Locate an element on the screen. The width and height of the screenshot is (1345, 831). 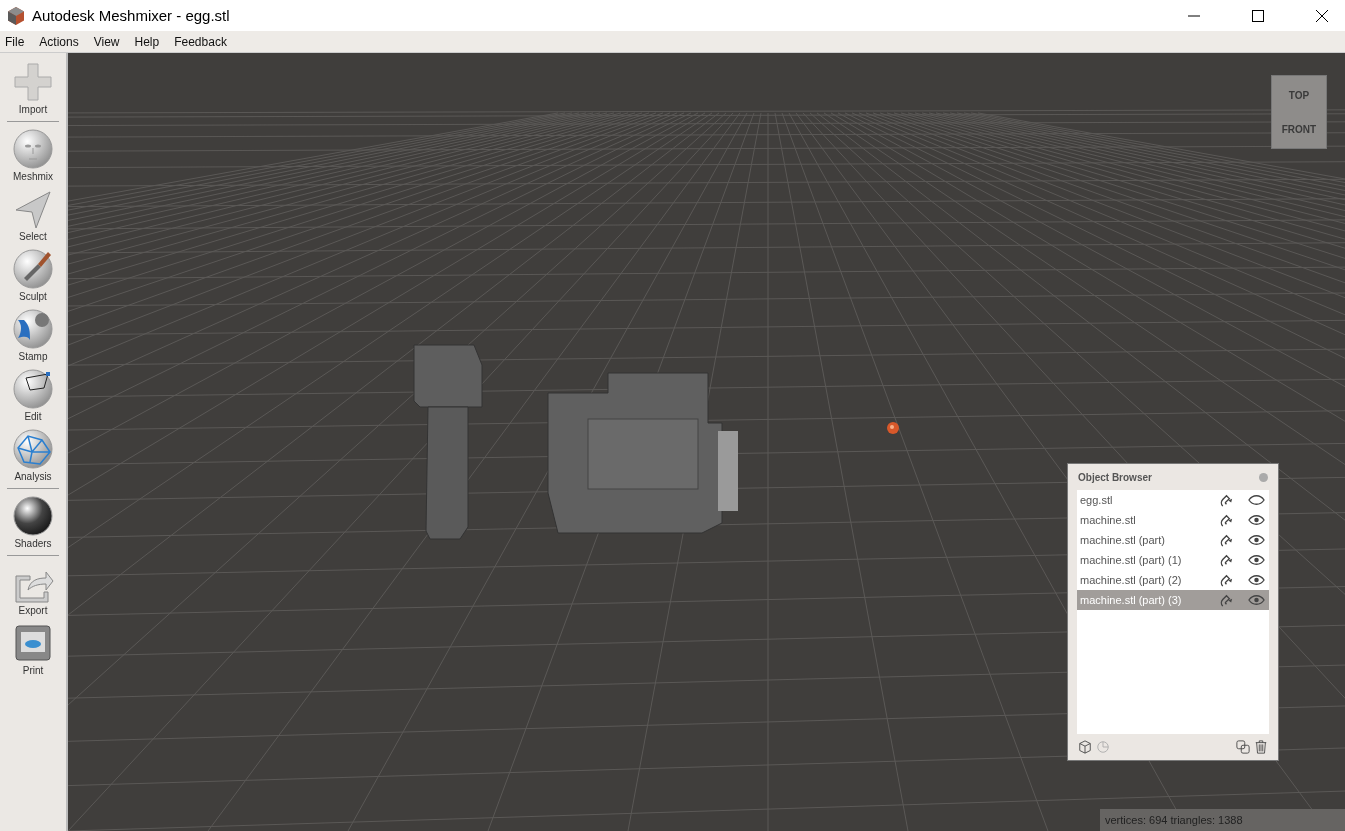
tool-label: Stamp is located at coordinates (33, 356).